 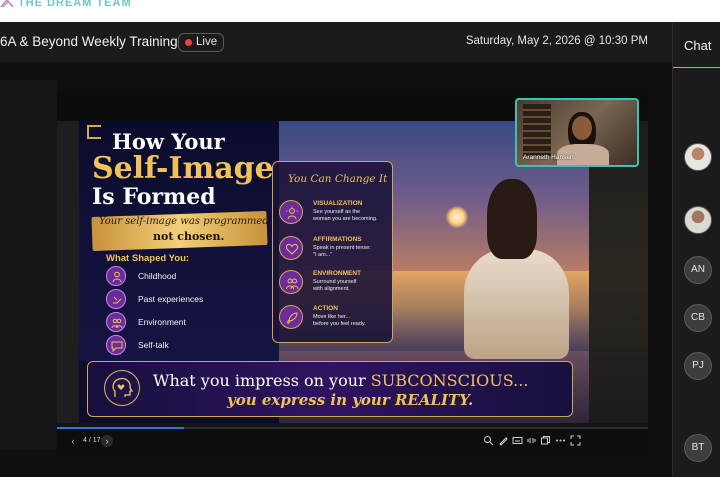 I want to click on copy-icon, so click(x=545, y=440).